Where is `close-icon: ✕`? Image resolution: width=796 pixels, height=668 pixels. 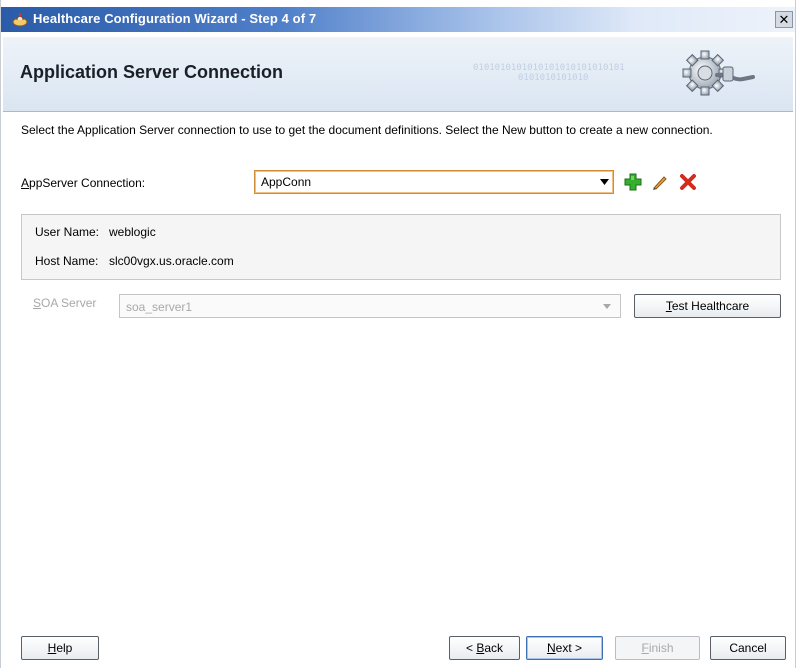
close-icon: ✕ is located at coordinates (784, 19).